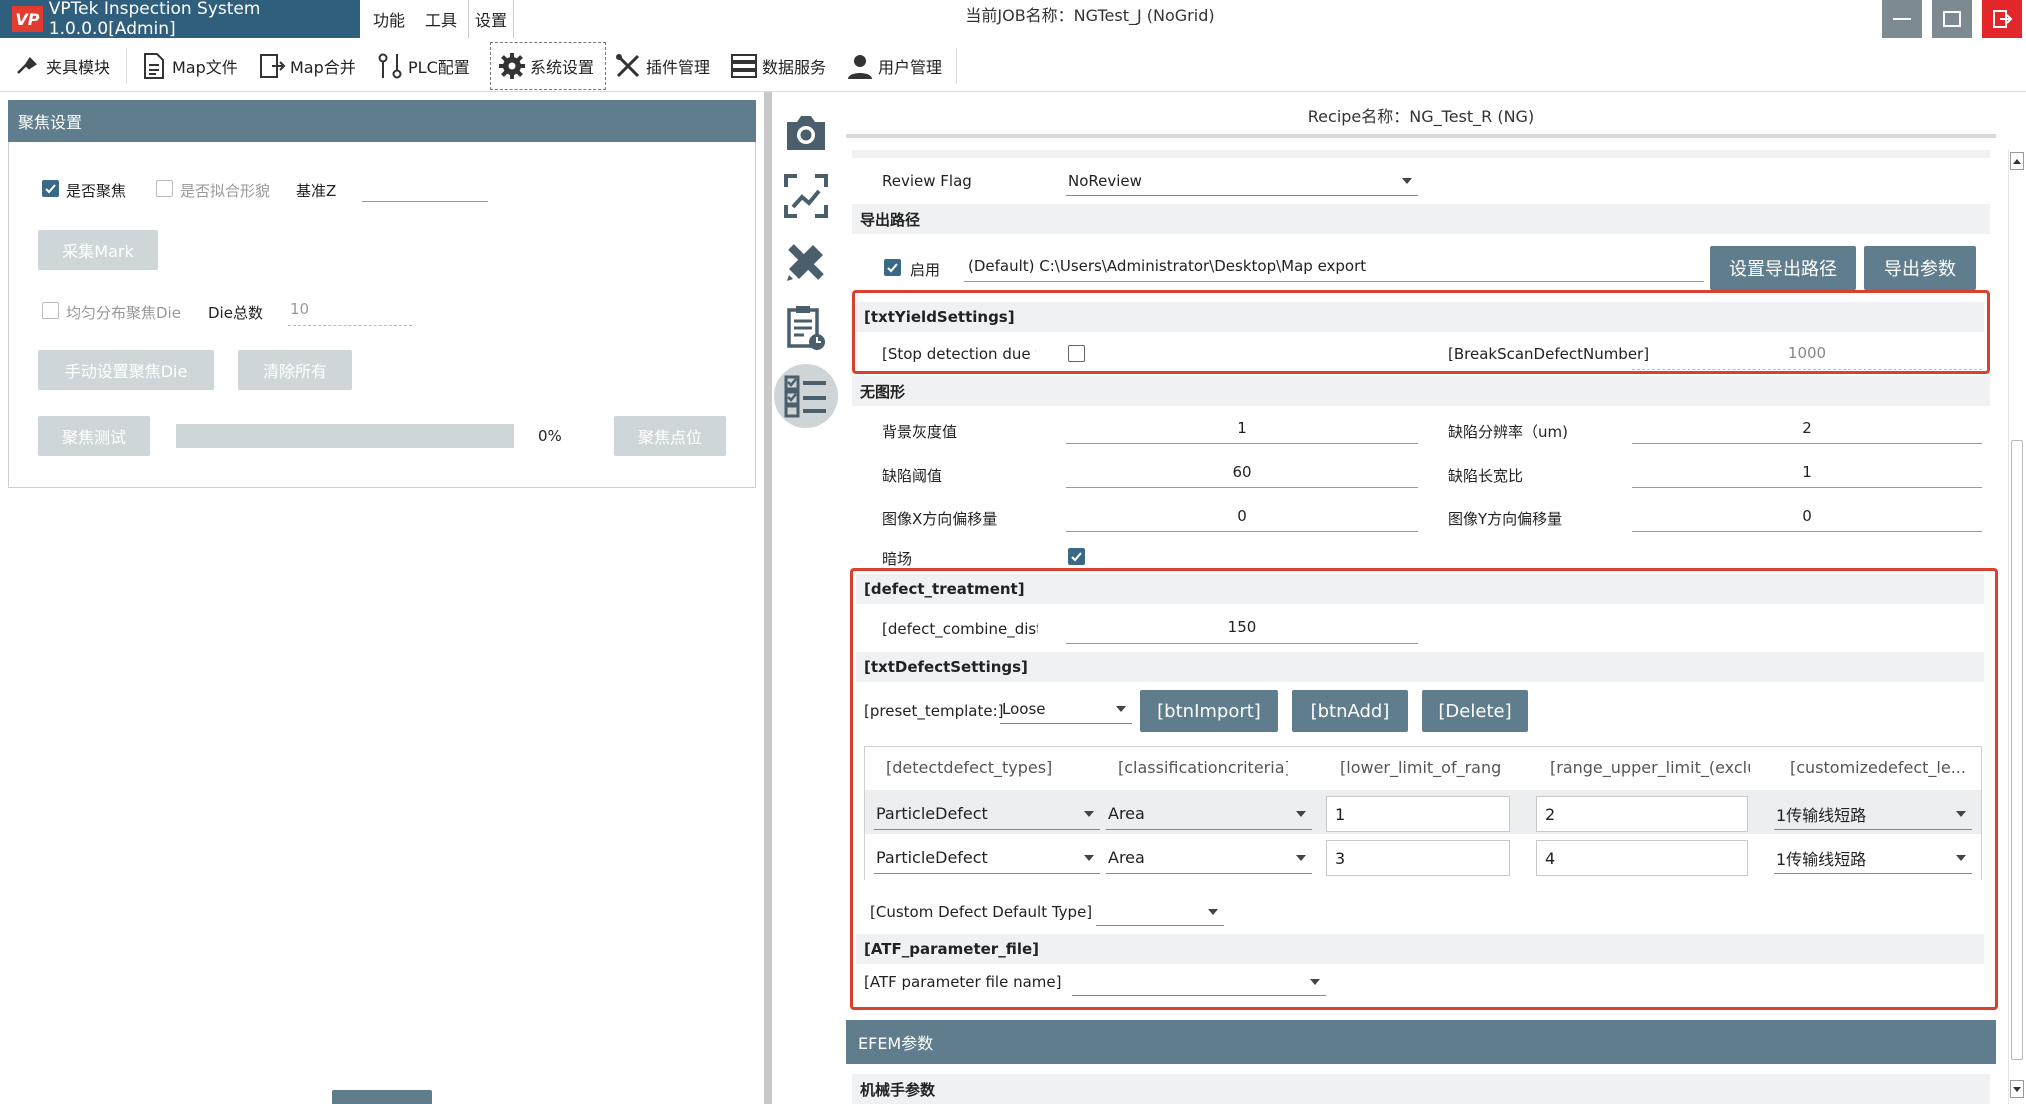 This screenshot has width=2026, height=1104. Describe the element at coordinates (1421, 1089) in the screenshot. I see `robot-params-section: 机械手参数` at that location.